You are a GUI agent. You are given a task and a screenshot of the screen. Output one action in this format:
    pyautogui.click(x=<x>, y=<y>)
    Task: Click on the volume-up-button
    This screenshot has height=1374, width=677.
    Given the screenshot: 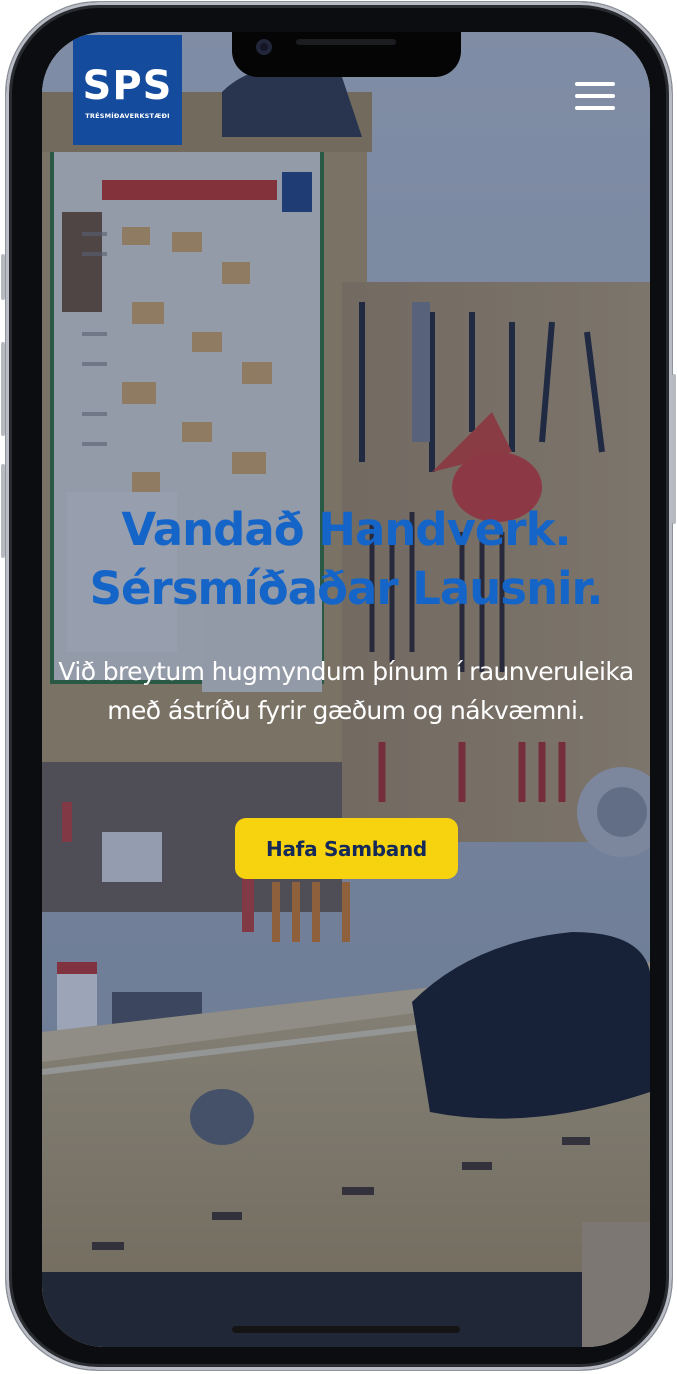 What is the action you would take?
    pyautogui.click(x=3, y=389)
    